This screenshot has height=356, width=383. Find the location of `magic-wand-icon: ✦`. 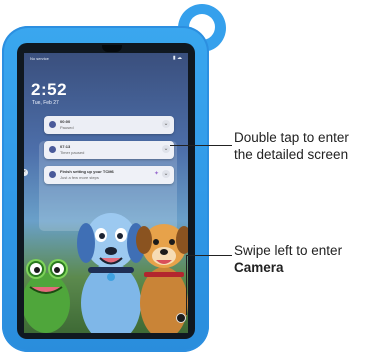

magic-wand-icon: ✦ is located at coordinates (156, 173).